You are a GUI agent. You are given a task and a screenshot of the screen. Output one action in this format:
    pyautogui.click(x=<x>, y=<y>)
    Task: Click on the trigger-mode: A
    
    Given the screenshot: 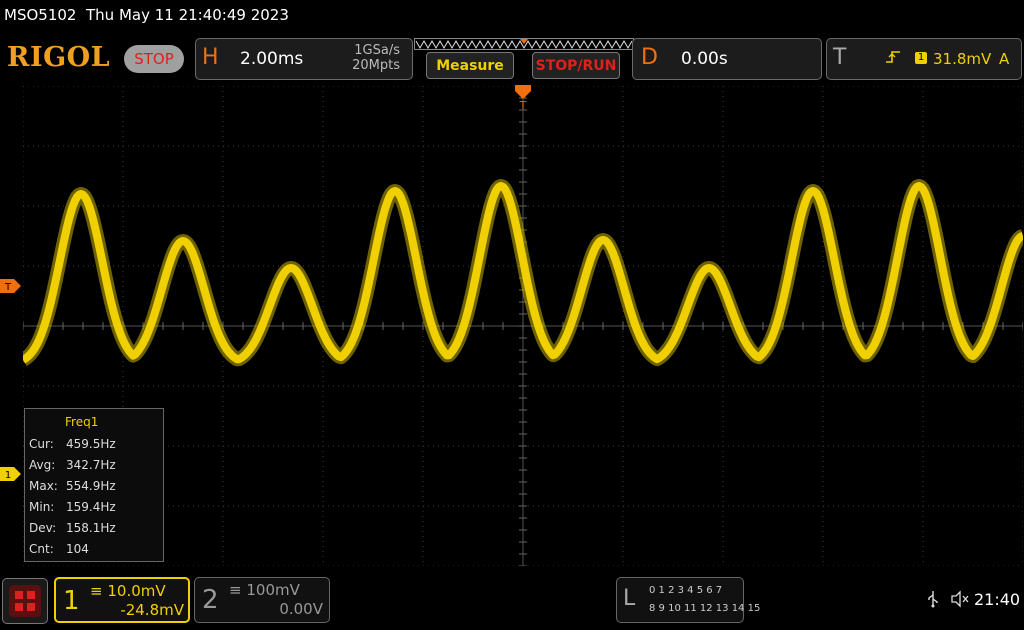 What is the action you would take?
    pyautogui.click(x=1004, y=59)
    